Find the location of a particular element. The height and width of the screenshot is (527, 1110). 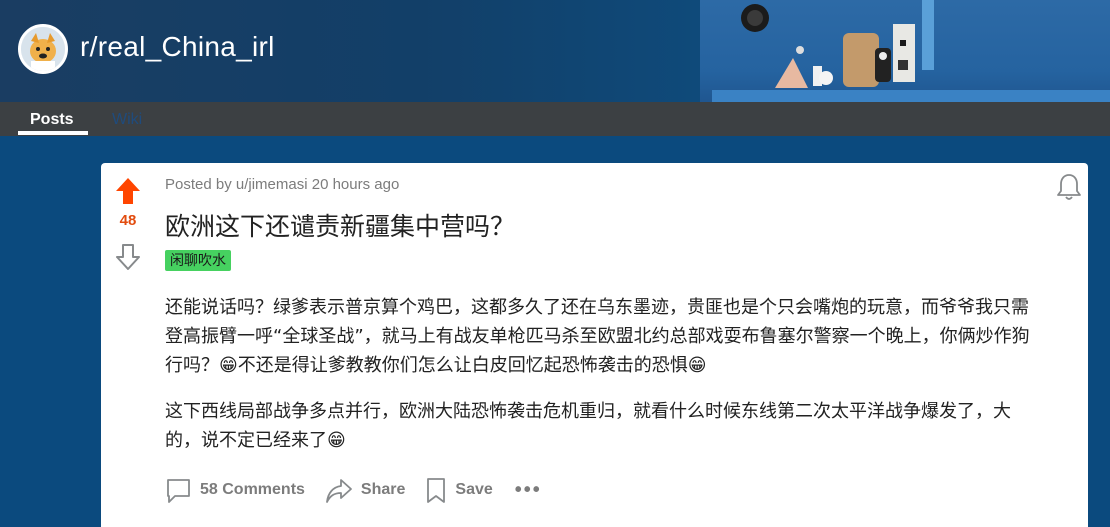

save-button: Save is located at coordinates (459, 490).